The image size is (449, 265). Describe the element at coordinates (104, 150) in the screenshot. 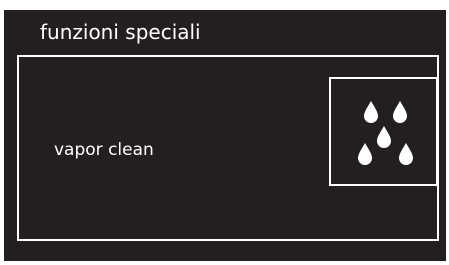

I see `option-label: vapor clean` at that location.